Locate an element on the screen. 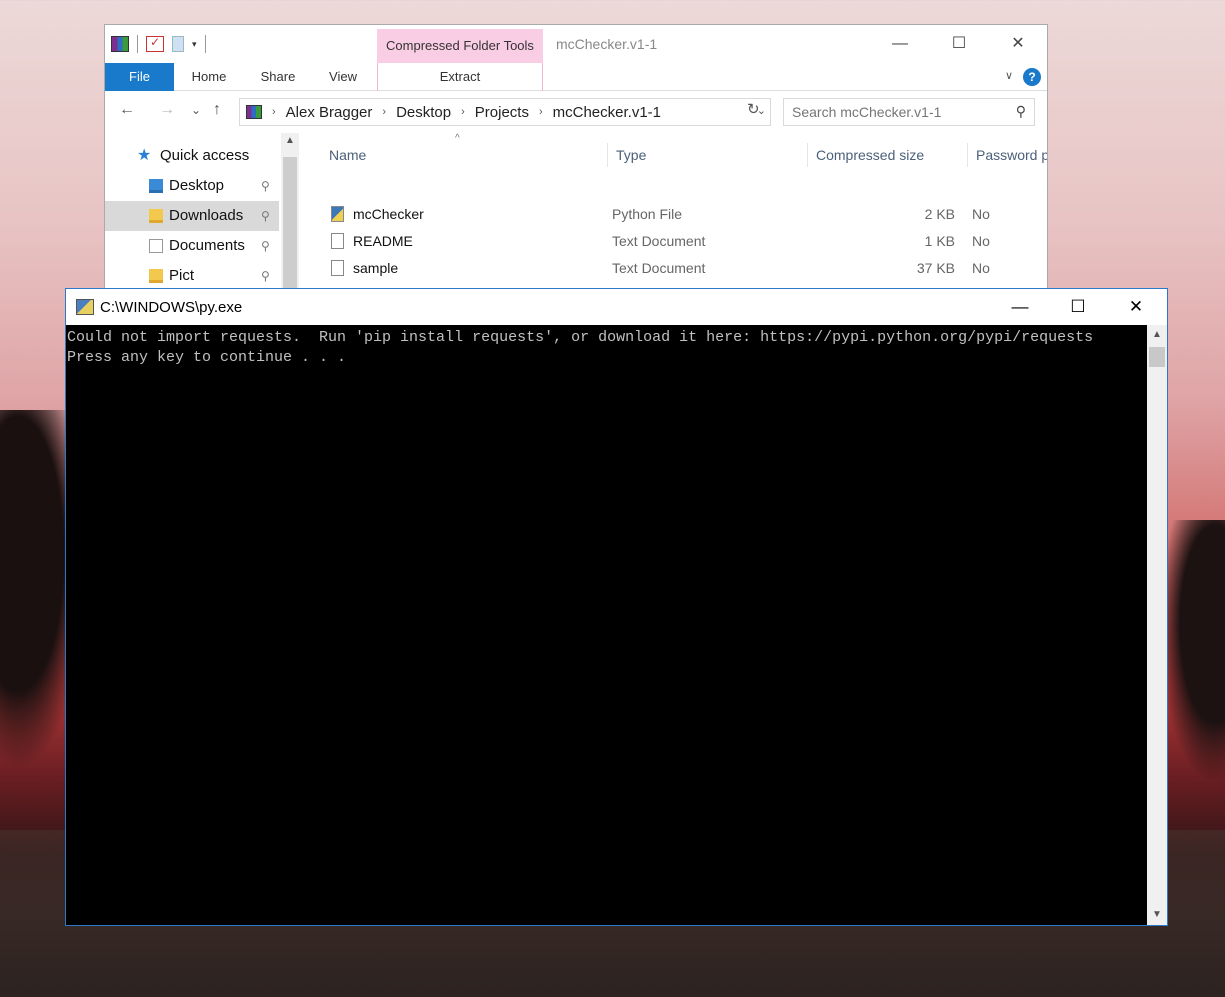 This screenshot has width=1225, height=997. nav-quick-access-label: Quick access is located at coordinates (205, 155).